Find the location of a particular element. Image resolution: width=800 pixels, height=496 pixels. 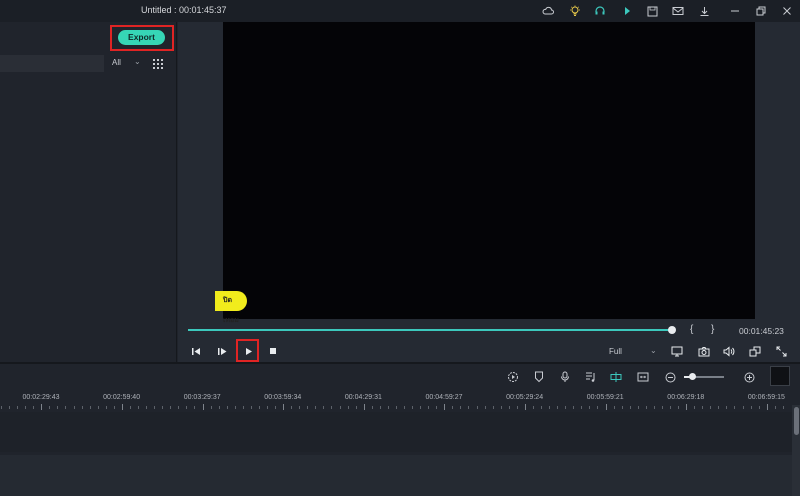

download-icon is located at coordinates (704, 11).